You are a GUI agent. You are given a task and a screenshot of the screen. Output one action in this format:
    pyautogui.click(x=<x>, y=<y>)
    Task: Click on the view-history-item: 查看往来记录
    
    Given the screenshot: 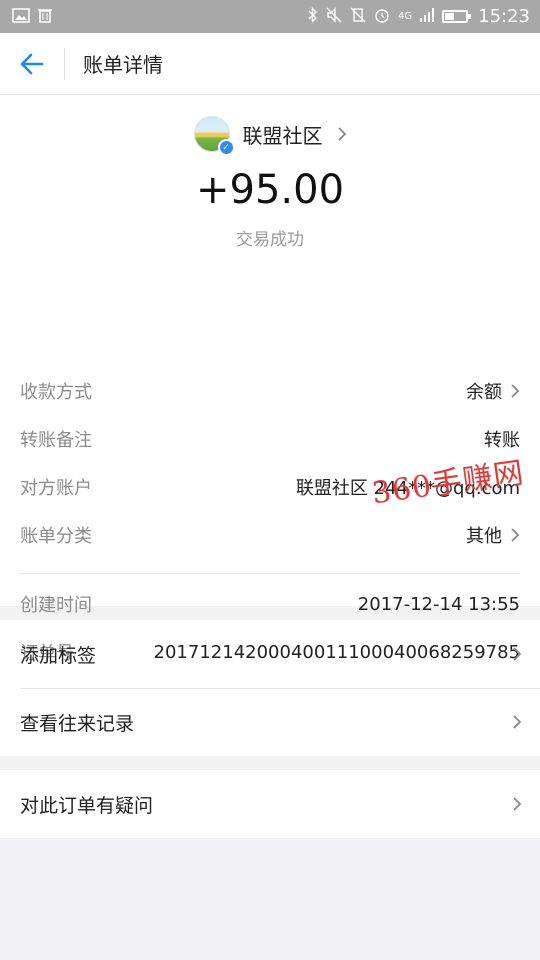 What is the action you would take?
    pyautogui.click(x=270, y=722)
    